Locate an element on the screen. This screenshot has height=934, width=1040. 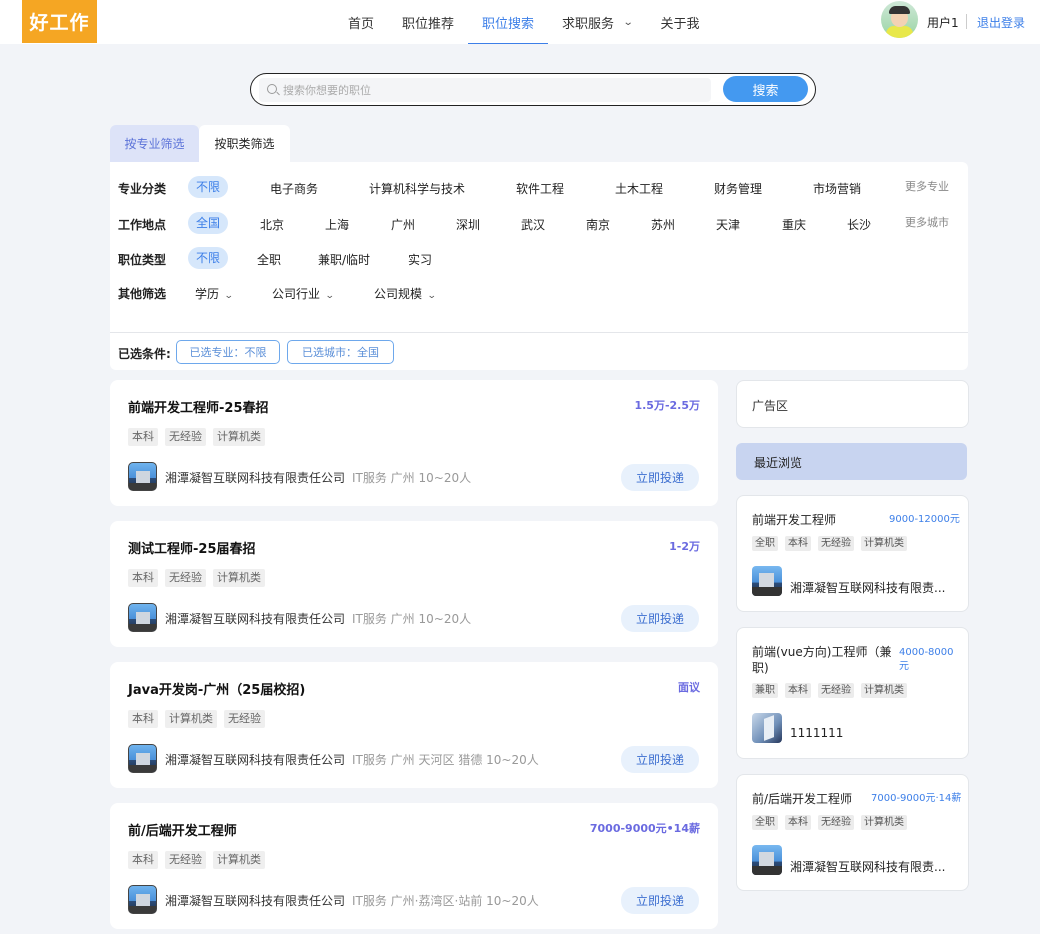
selected-city-chip: 已选城市：全国 is located at coordinates (340, 352).